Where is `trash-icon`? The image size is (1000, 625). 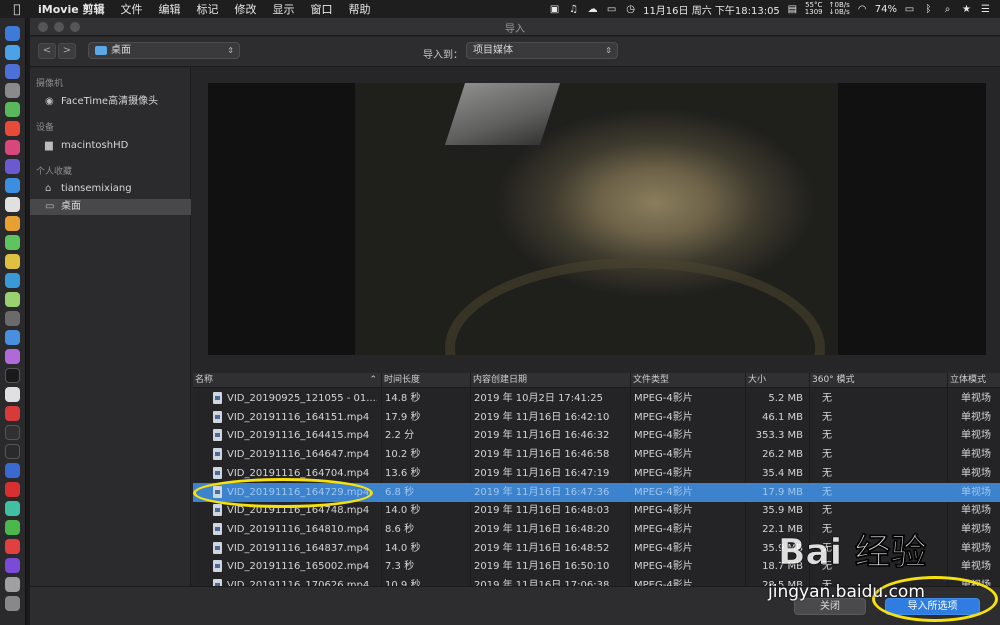
trash-icon is located at coordinates (12, 603).